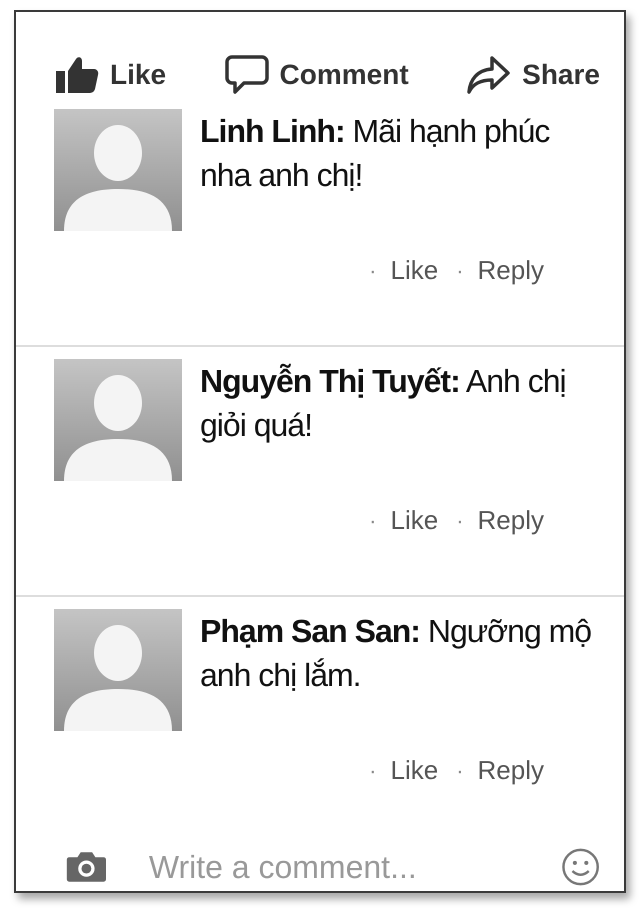 The image size is (640, 920). What do you see at coordinates (316, 75) in the screenshot?
I see `comment-button: Comment` at bounding box center [316, 75].